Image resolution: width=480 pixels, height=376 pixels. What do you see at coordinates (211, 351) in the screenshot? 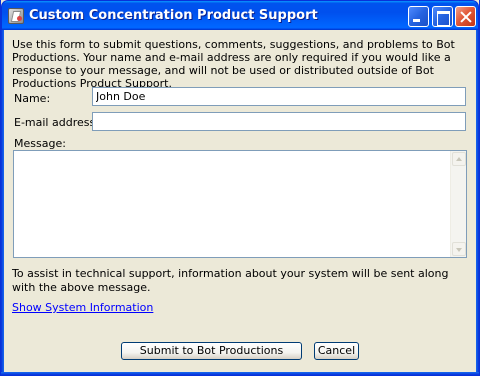
I see `submit-button: Submit to Bot Productions` at bounding box center [211, 351].